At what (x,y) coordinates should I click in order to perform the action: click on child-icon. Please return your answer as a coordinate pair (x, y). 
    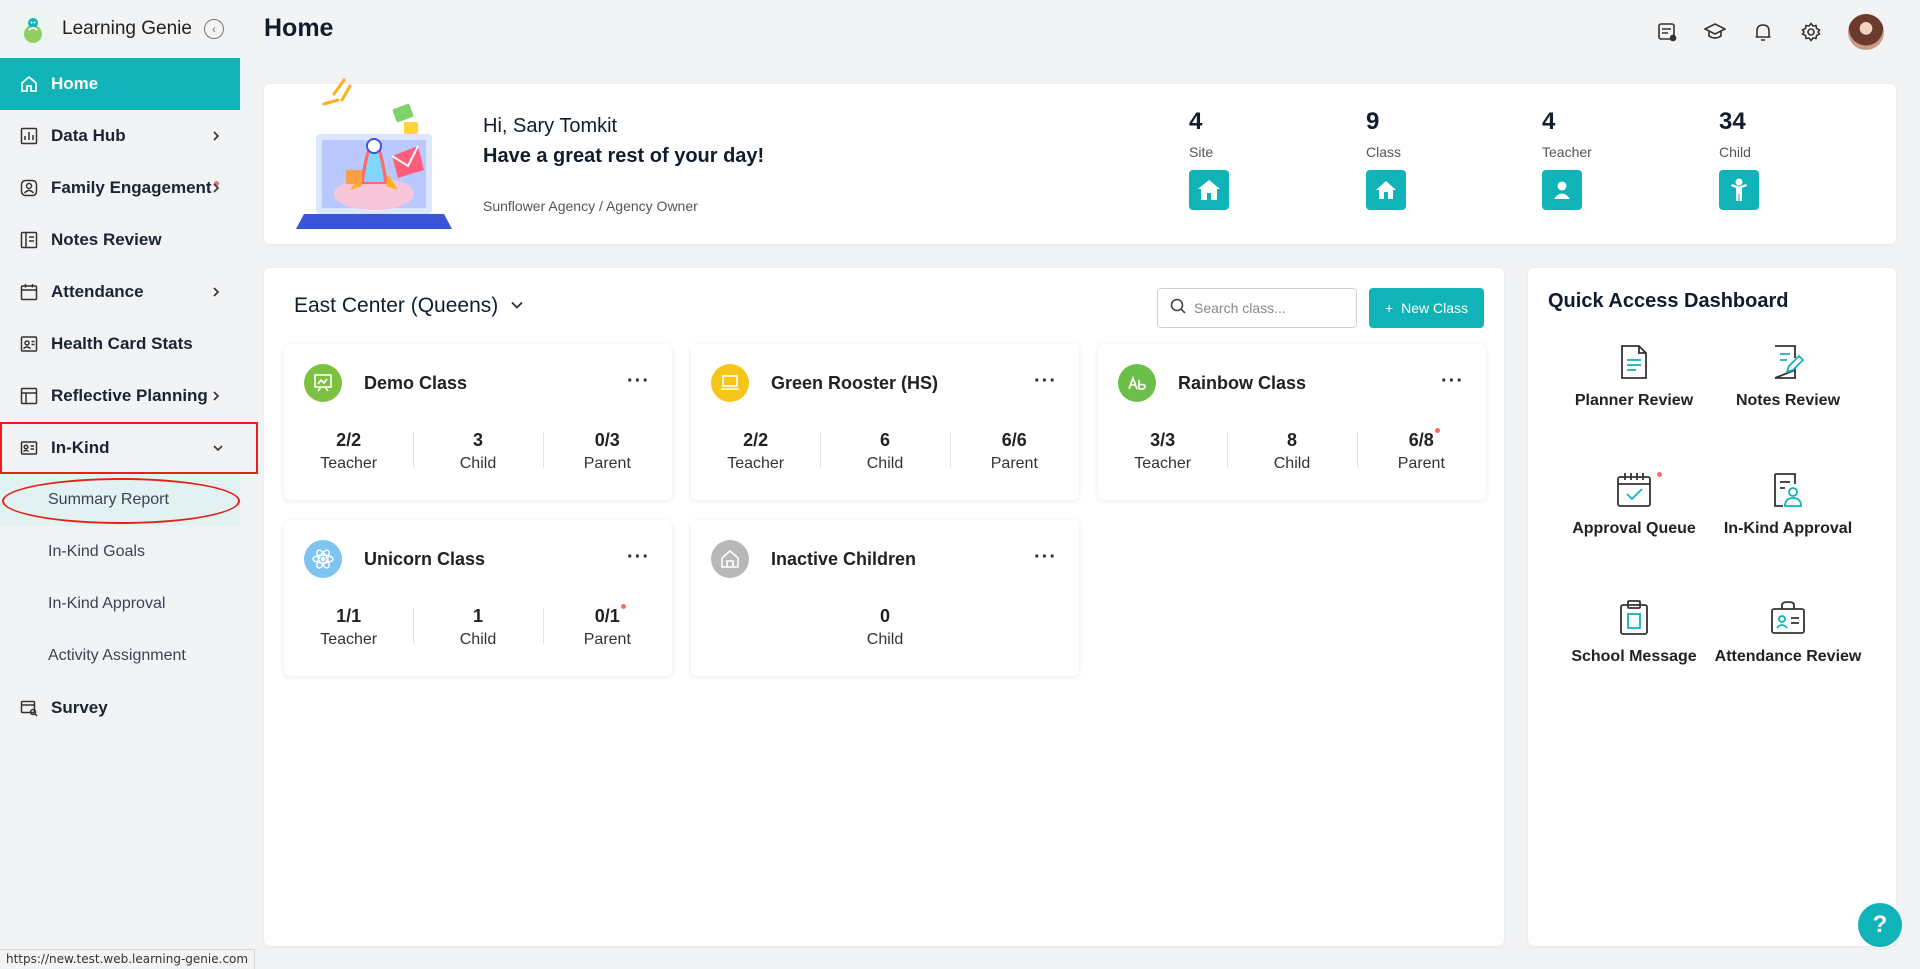
    Looking at the image, I should click on (1739, 190).